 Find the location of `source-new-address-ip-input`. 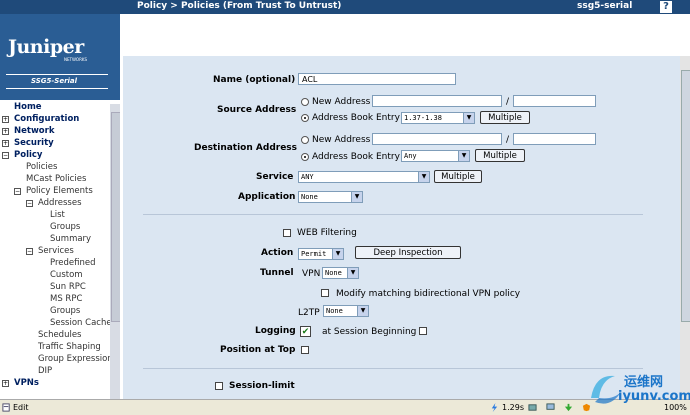

source-new-address-ip-input is located at coordinates (437, 101).